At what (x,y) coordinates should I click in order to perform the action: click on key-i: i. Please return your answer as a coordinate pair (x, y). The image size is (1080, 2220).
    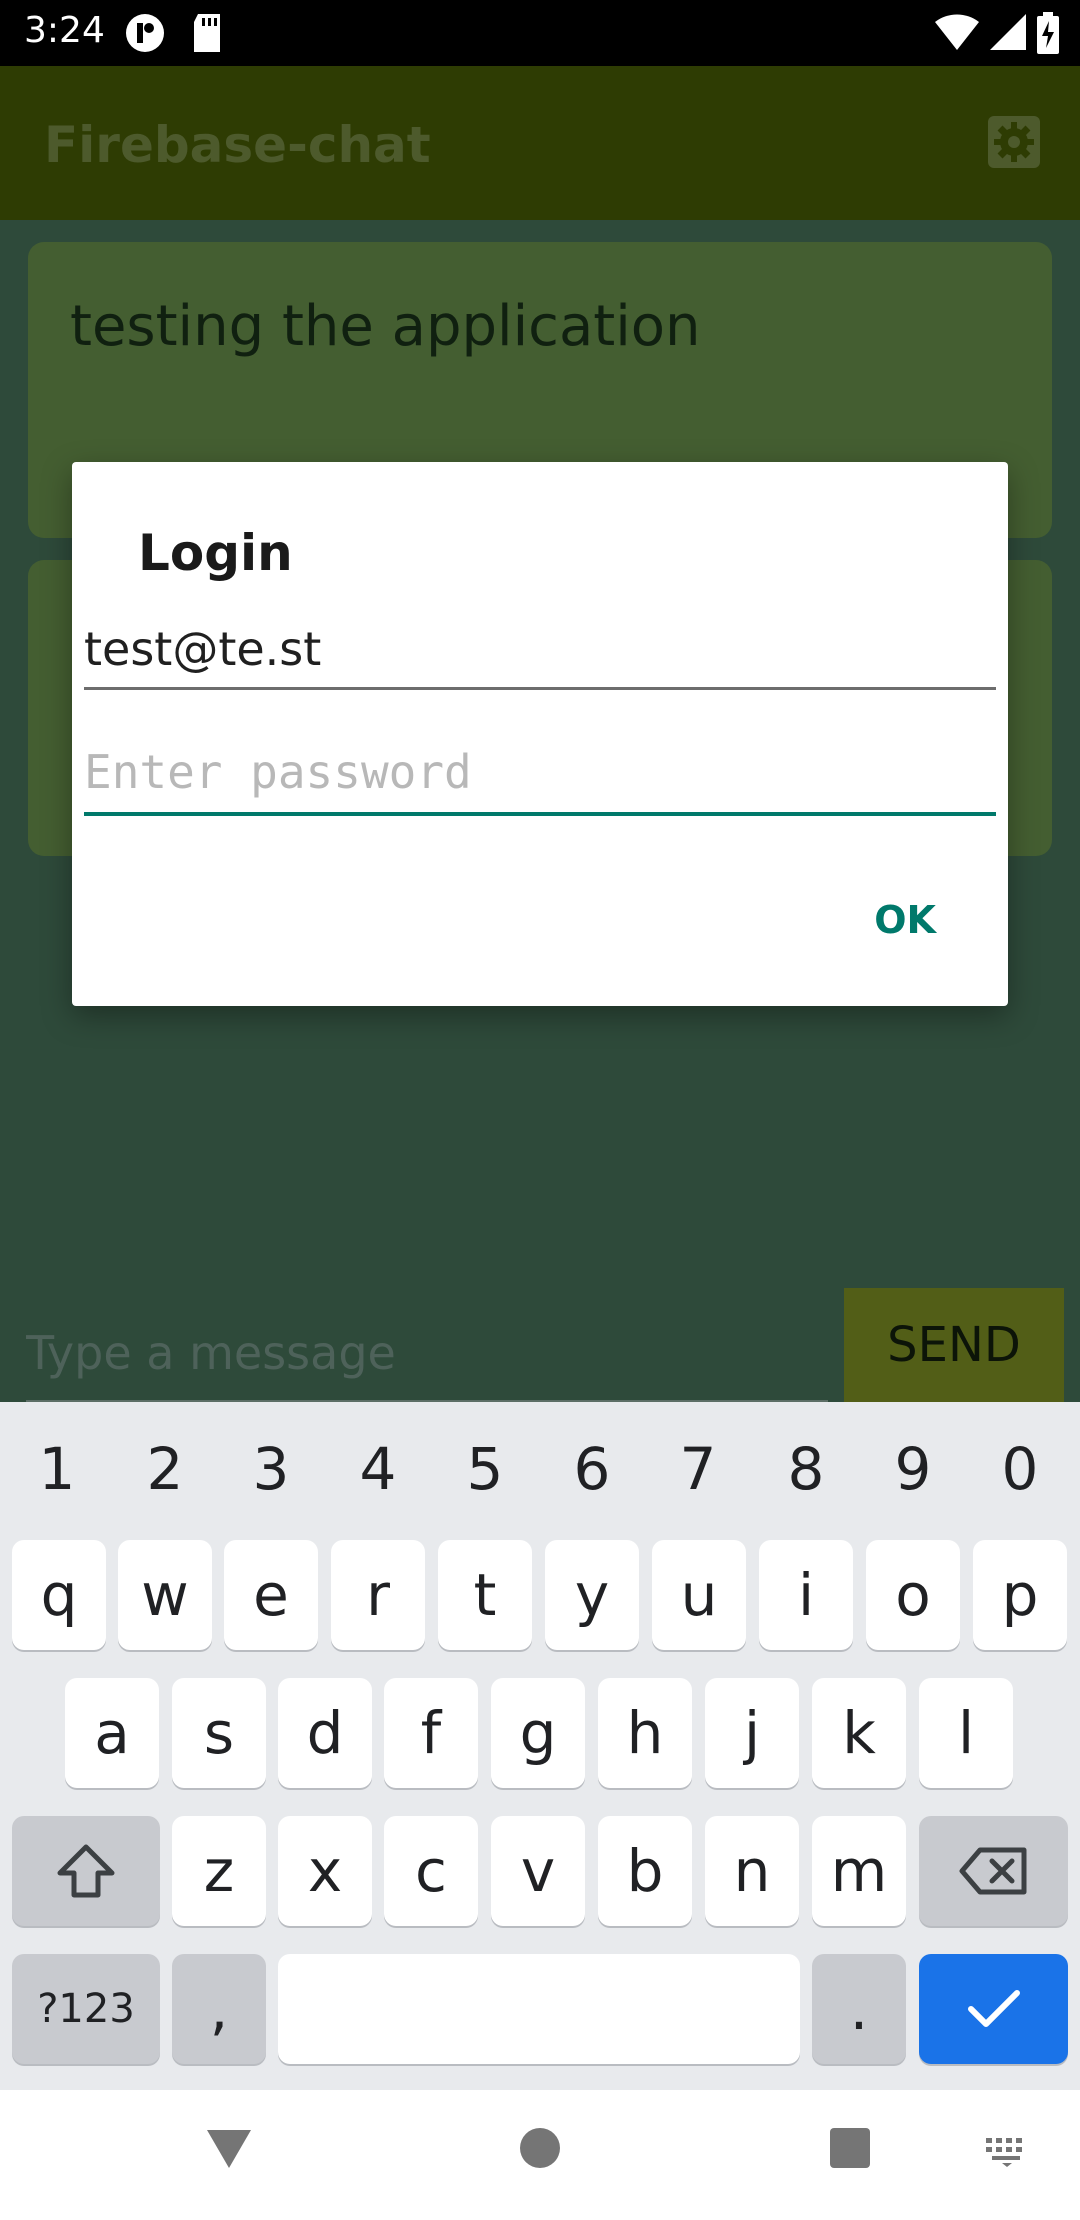
    Looking at the image, I should click on (806, 1595).